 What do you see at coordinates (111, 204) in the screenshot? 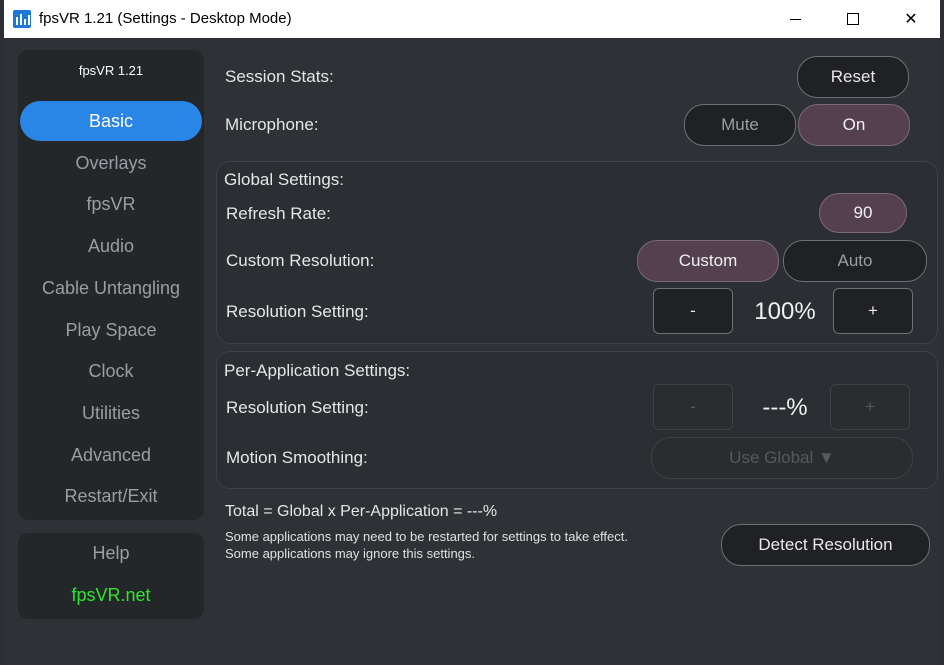
I see `sidebar-item-fpsvr: fpsVR` at bounding box center [111, 204].